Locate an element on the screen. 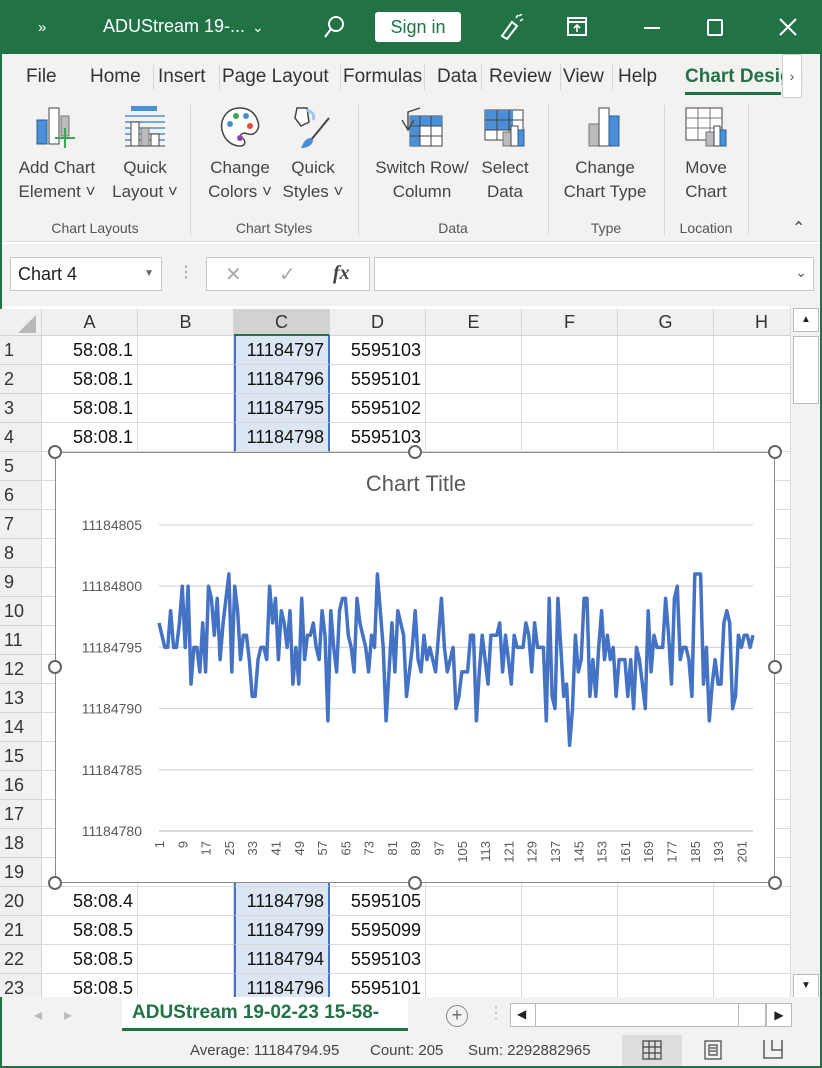 This screenshot has height=1068, width=822. cell-G1 is located at coordinates (666, 350).